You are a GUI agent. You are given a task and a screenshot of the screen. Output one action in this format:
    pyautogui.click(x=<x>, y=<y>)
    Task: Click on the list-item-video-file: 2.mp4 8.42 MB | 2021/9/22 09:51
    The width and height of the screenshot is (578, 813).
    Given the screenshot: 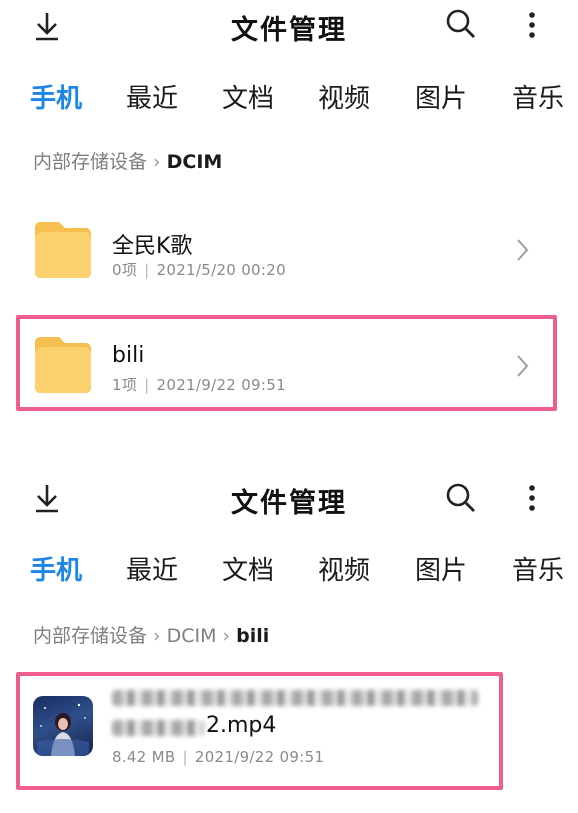 What is the action you would take?
    pyautogui.click(x=289, y=731)
    